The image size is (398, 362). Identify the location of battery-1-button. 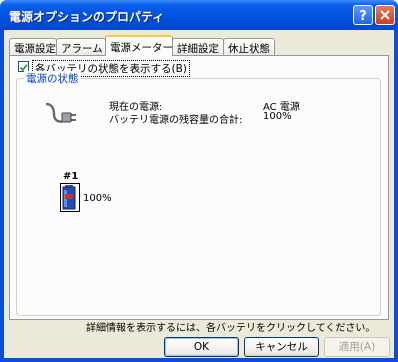
(70, 197).